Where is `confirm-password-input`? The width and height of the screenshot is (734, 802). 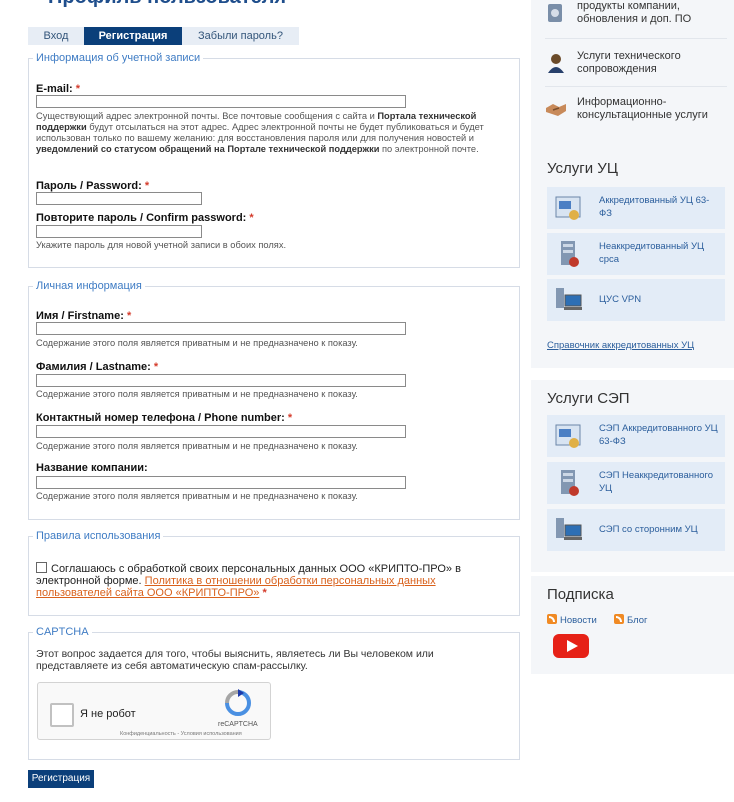
confirm-password-input is located at coordinates (119, 231).